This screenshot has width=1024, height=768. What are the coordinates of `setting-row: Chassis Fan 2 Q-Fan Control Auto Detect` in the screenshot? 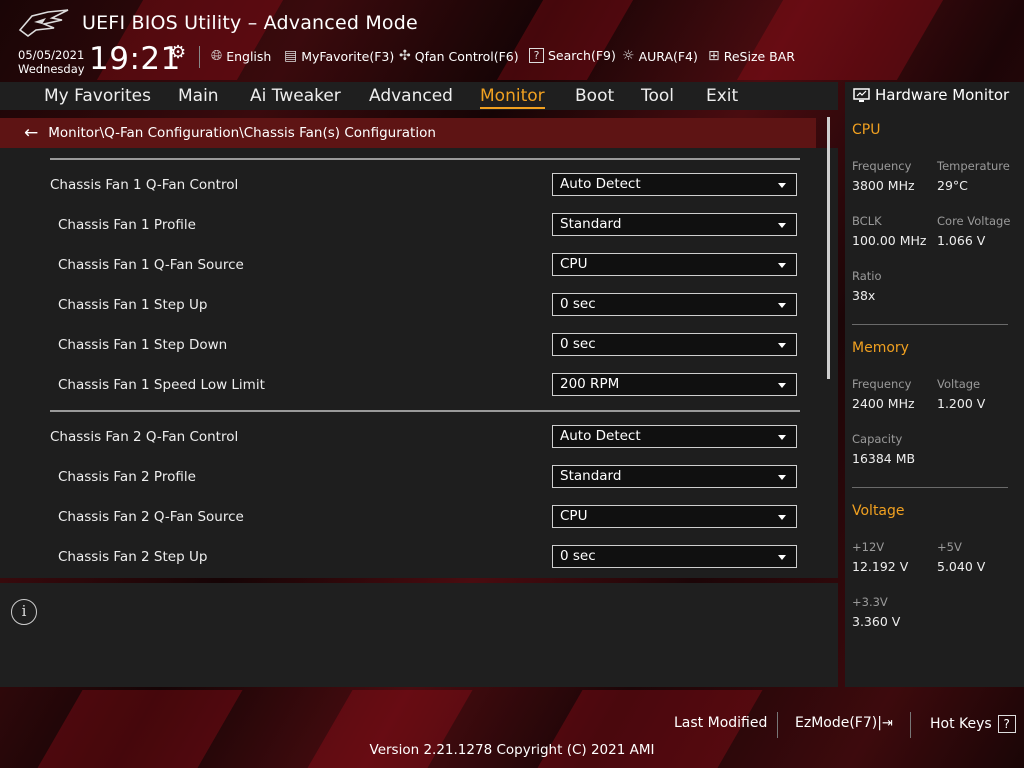 It's located at (400, 438).